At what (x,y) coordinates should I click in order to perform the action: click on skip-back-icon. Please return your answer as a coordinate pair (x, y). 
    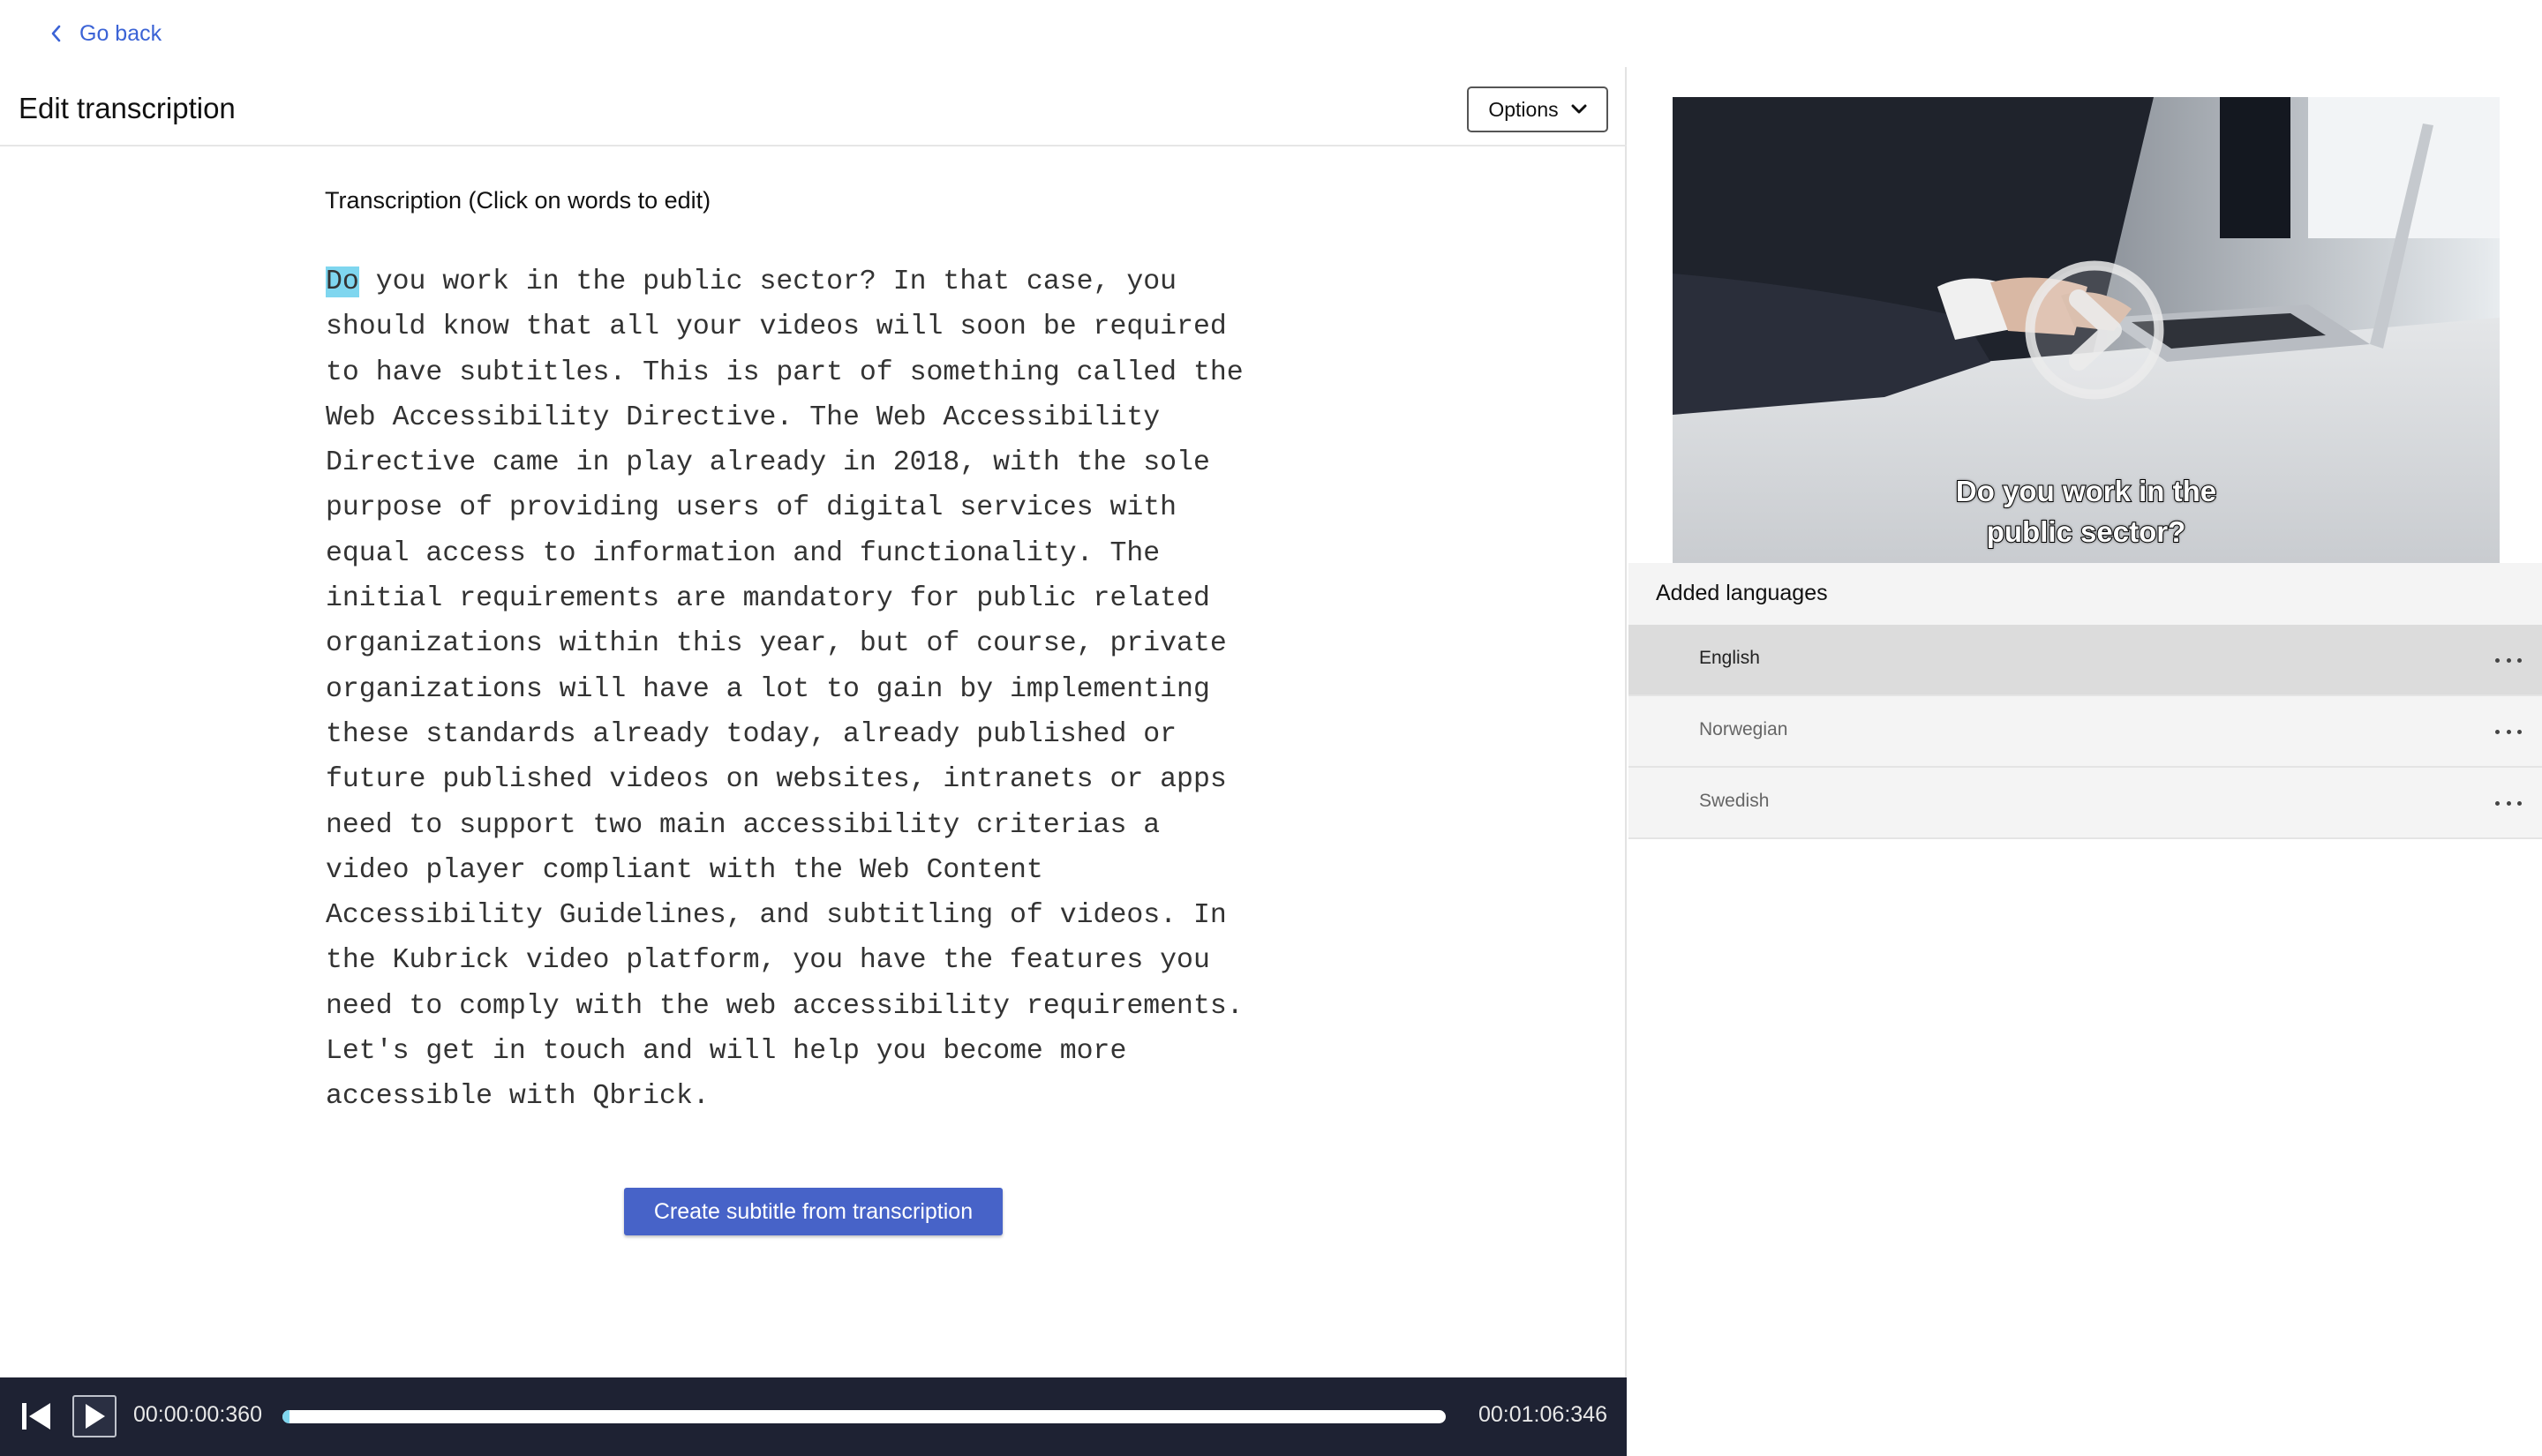
    Looking at the image, I should click on (36, 1416).